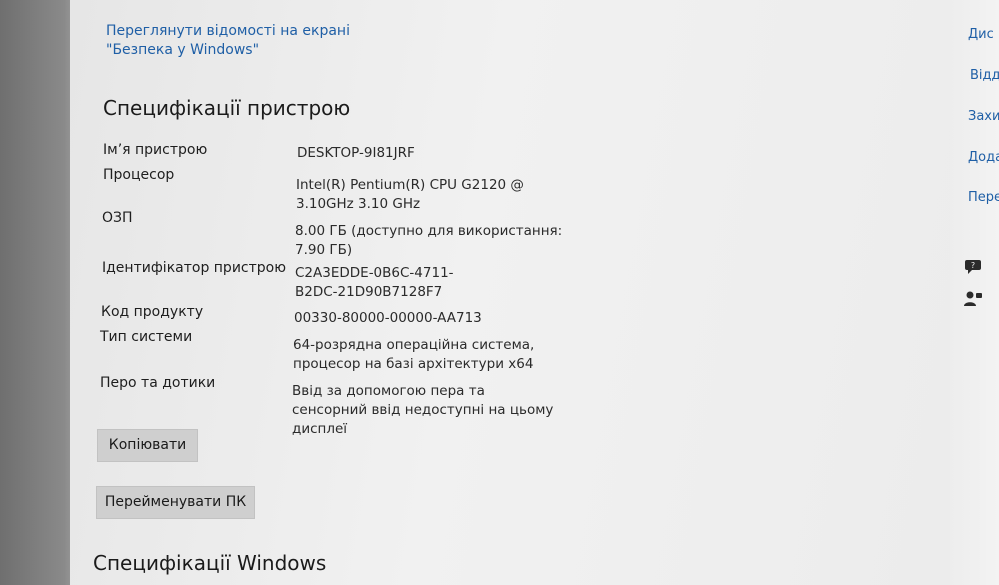  I want to click on spec-label-pen-touch: Перо та дотики, so click(158, 383).